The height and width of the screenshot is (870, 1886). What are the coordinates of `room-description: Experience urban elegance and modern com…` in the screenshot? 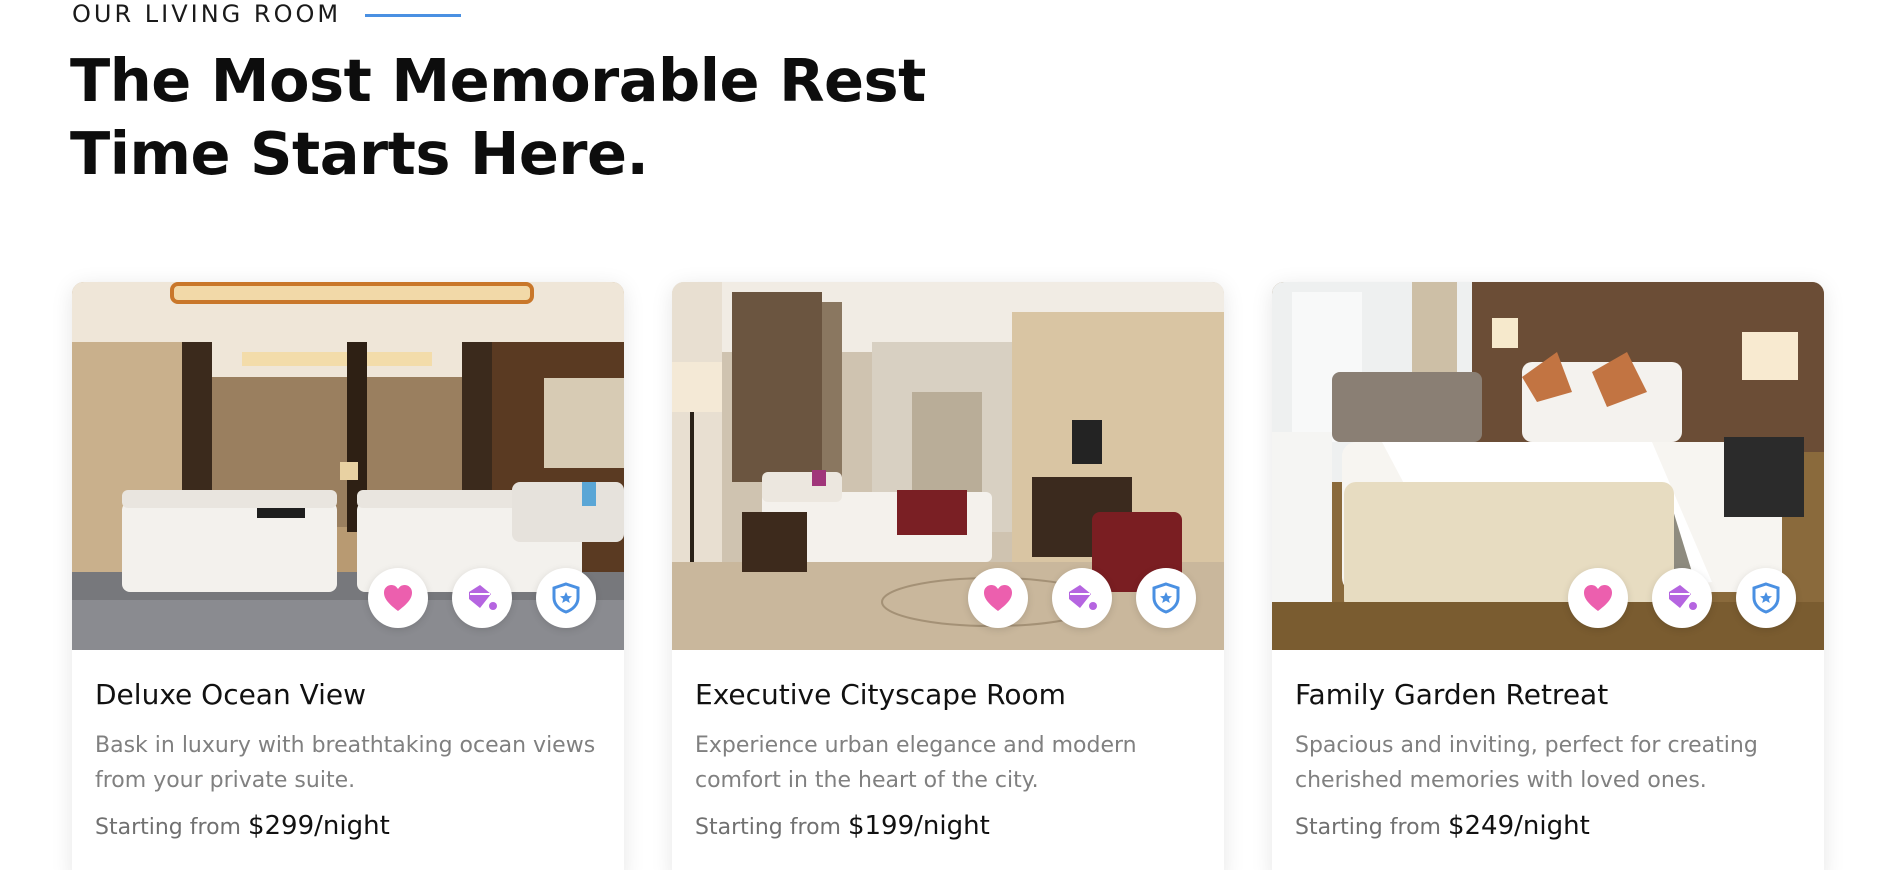 It's located at (916, 763).